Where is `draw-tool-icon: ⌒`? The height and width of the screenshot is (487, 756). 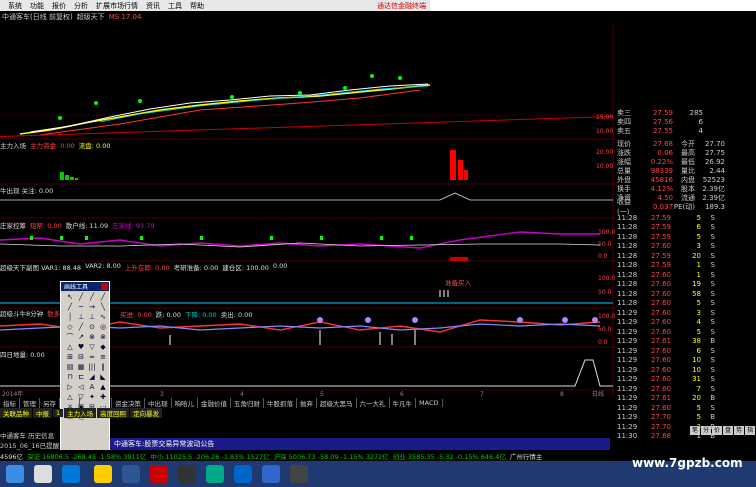 draw-tool-icon: ⌒ is located at coordinates (70, 337).